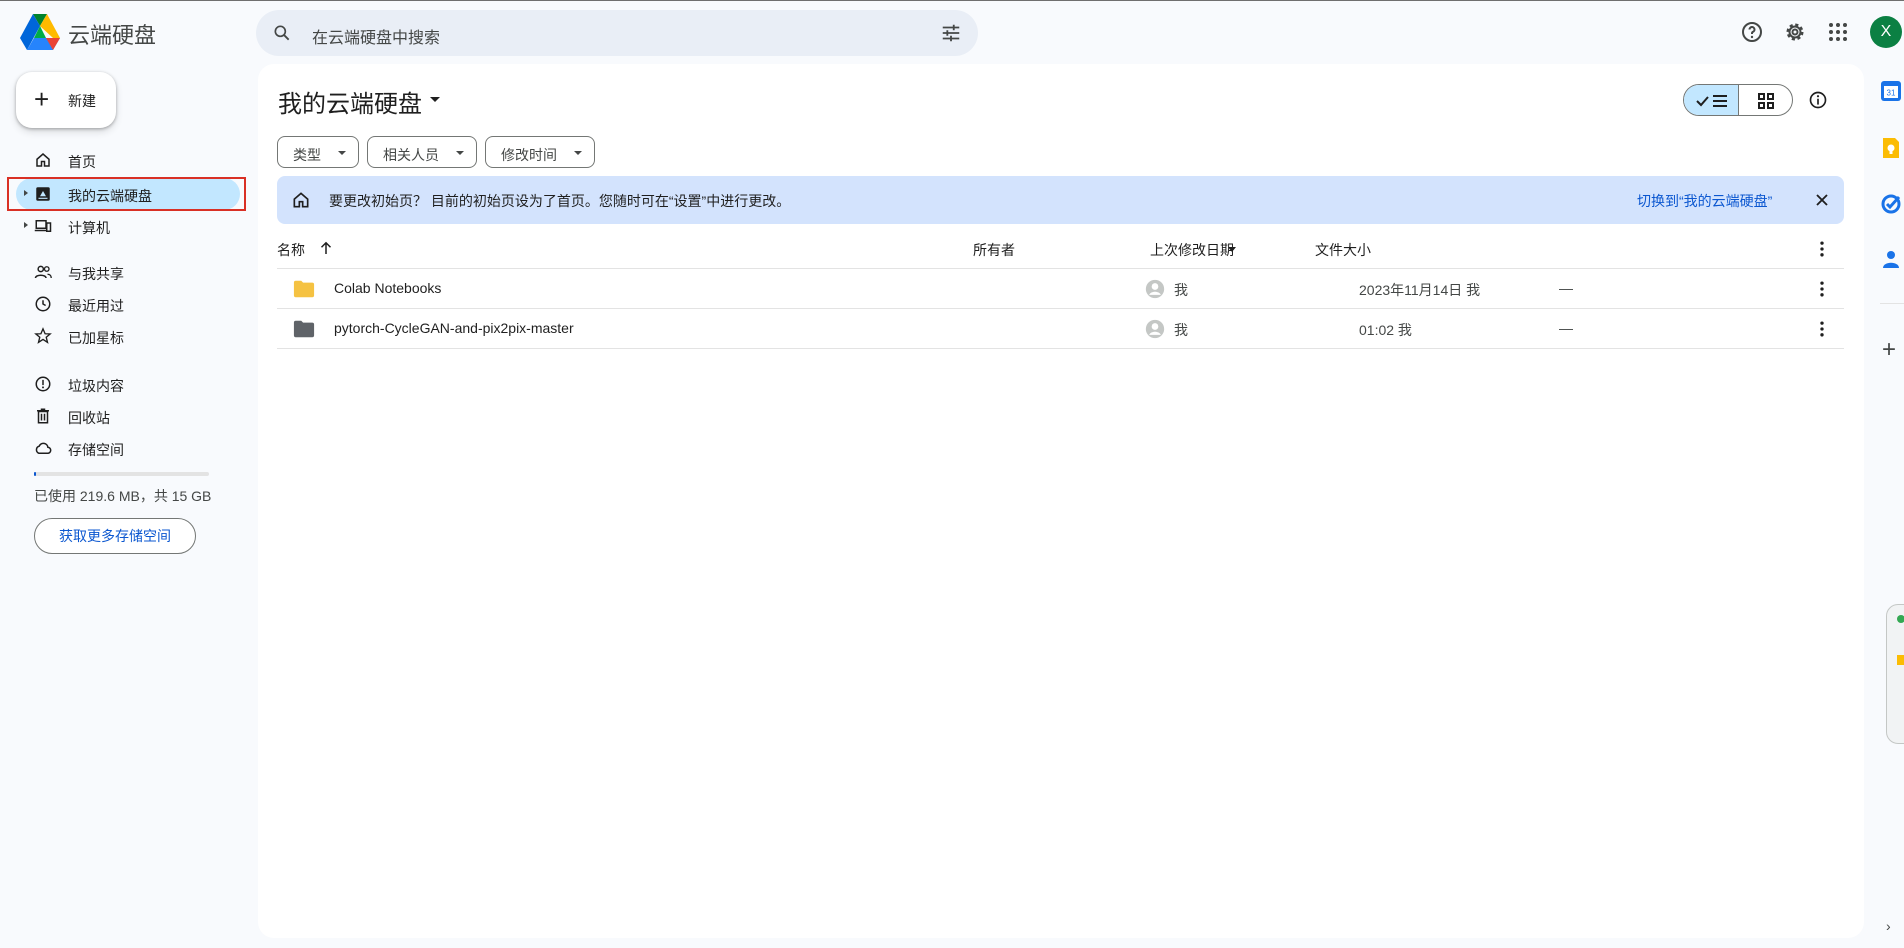  Describe the element at coordinates (994, 250) in the screenshot. I see `column-header-owner: 所有者` at that location.